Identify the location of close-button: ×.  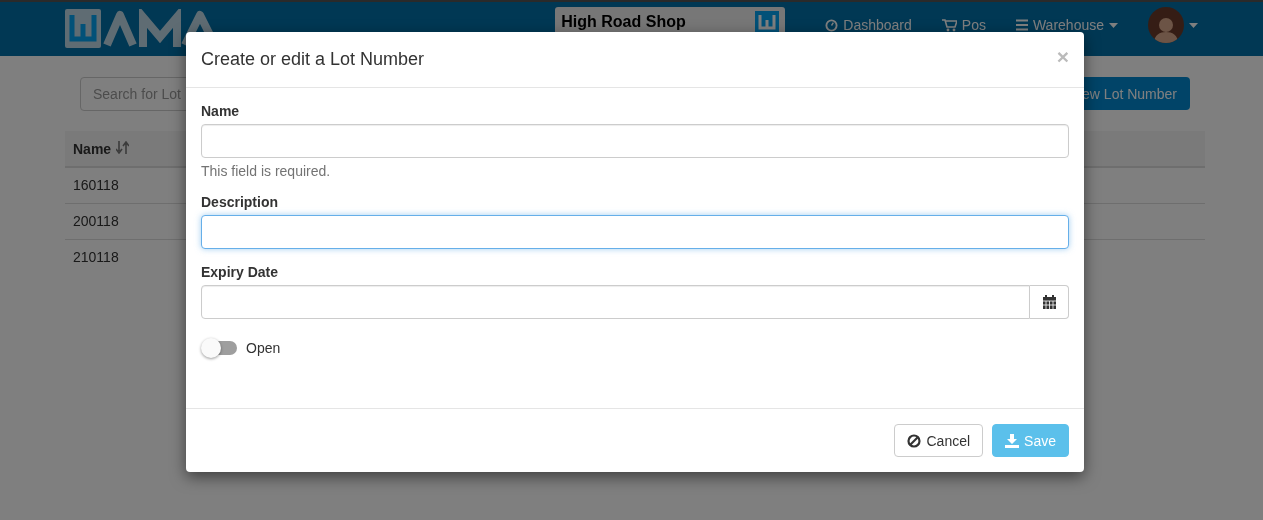
(1062, 56).